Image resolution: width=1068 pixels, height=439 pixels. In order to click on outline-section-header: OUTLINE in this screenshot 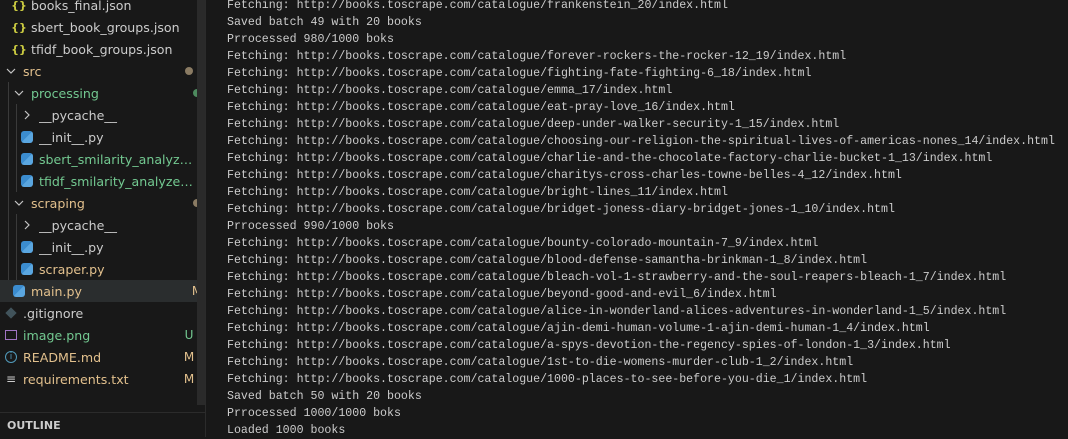, I will do `click(102, 424)`.